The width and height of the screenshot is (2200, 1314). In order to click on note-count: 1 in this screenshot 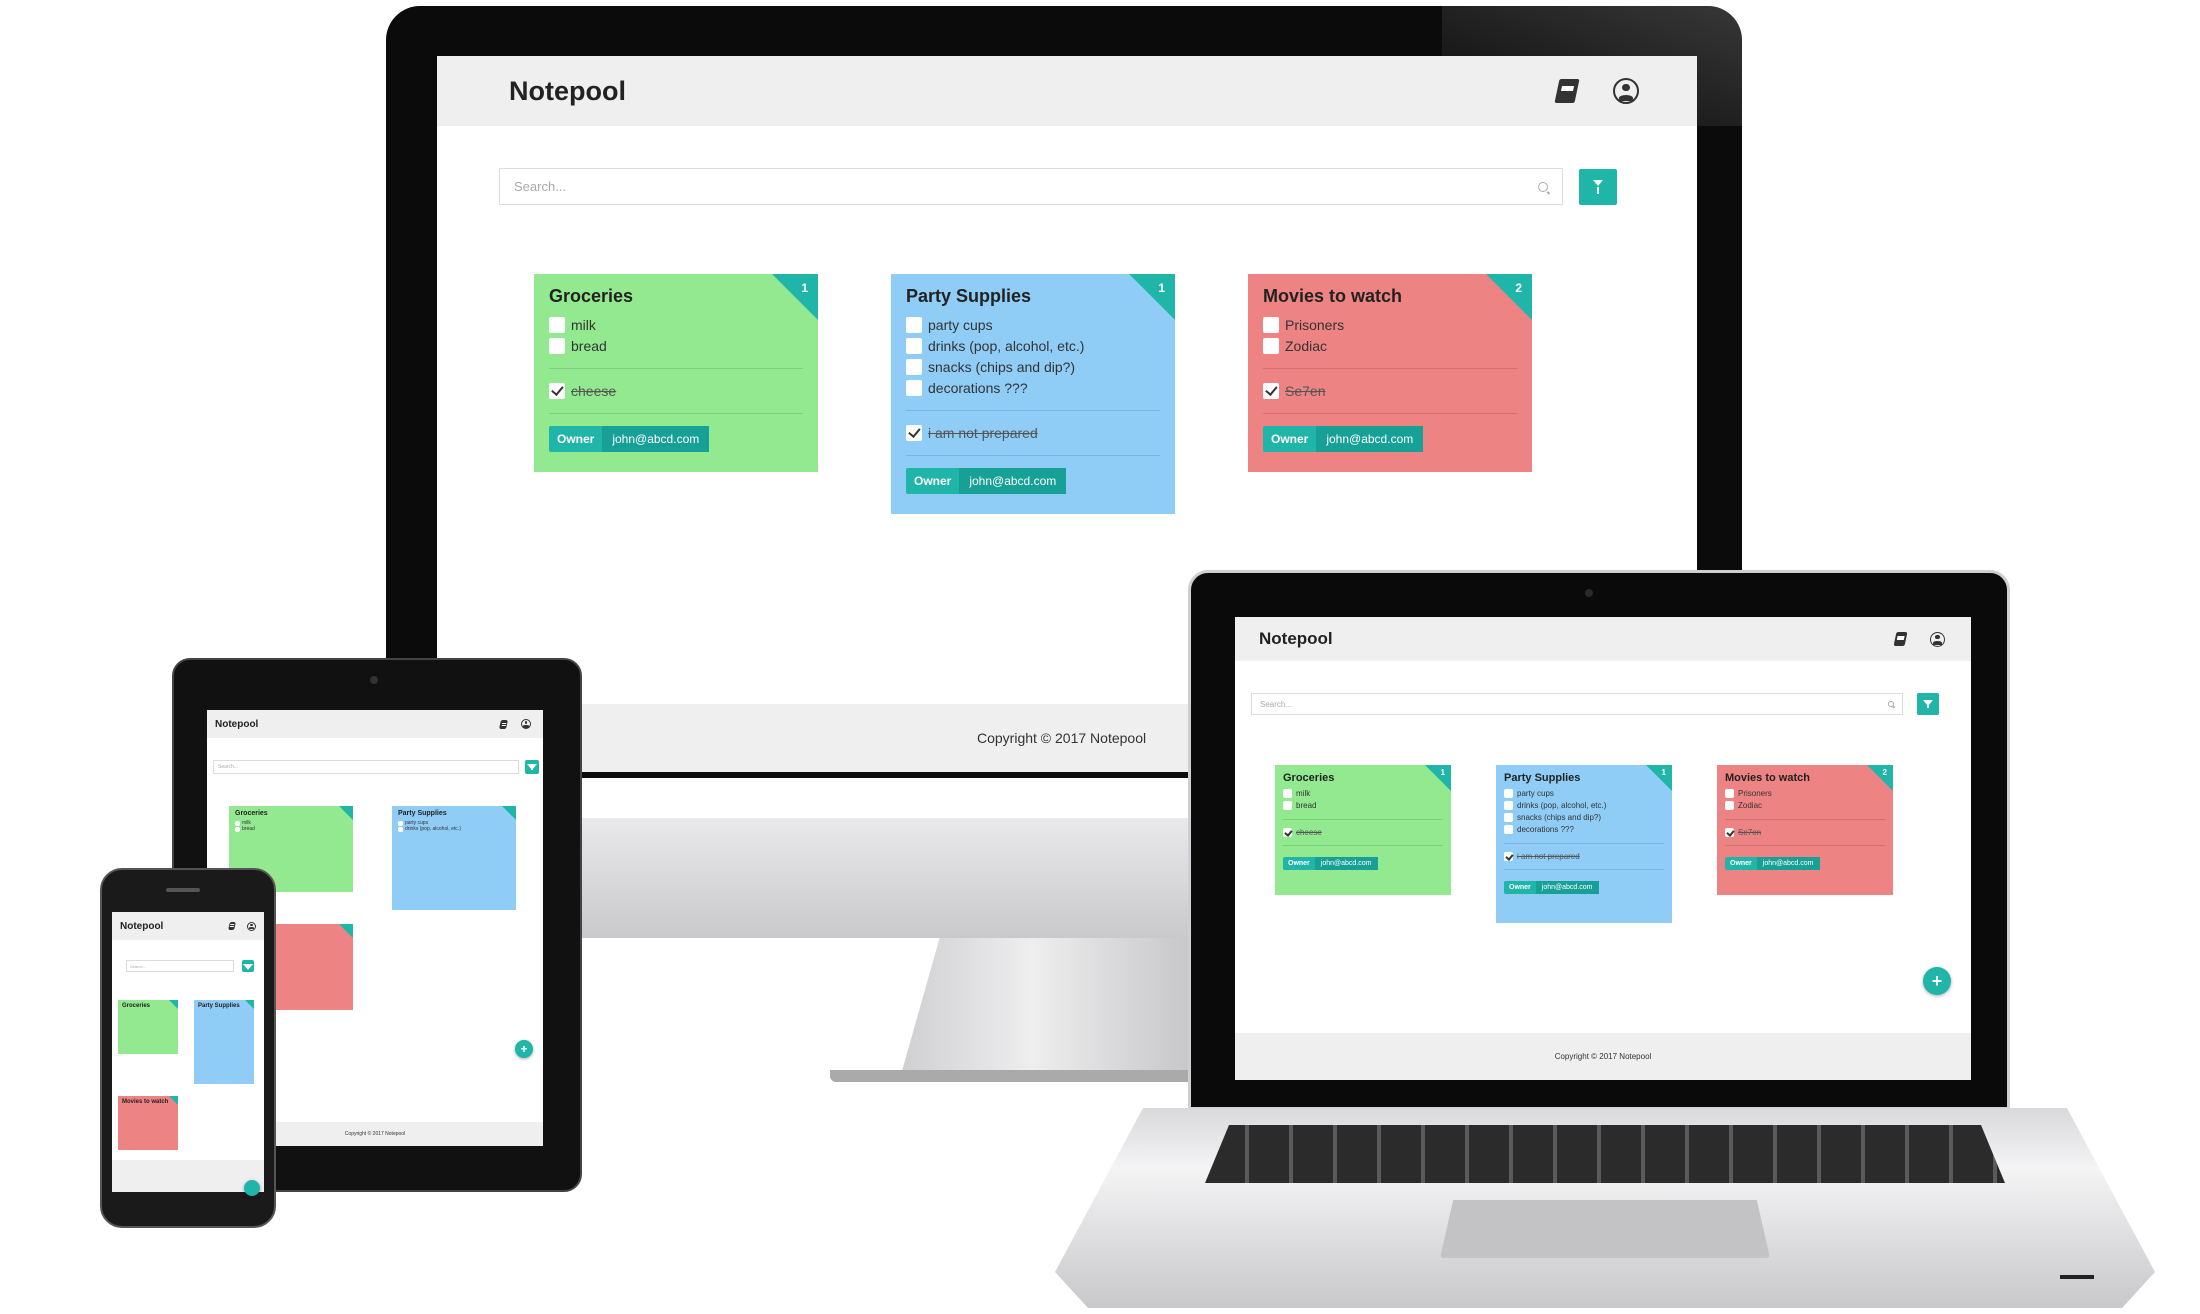, I will do `click(1663, 772)`.